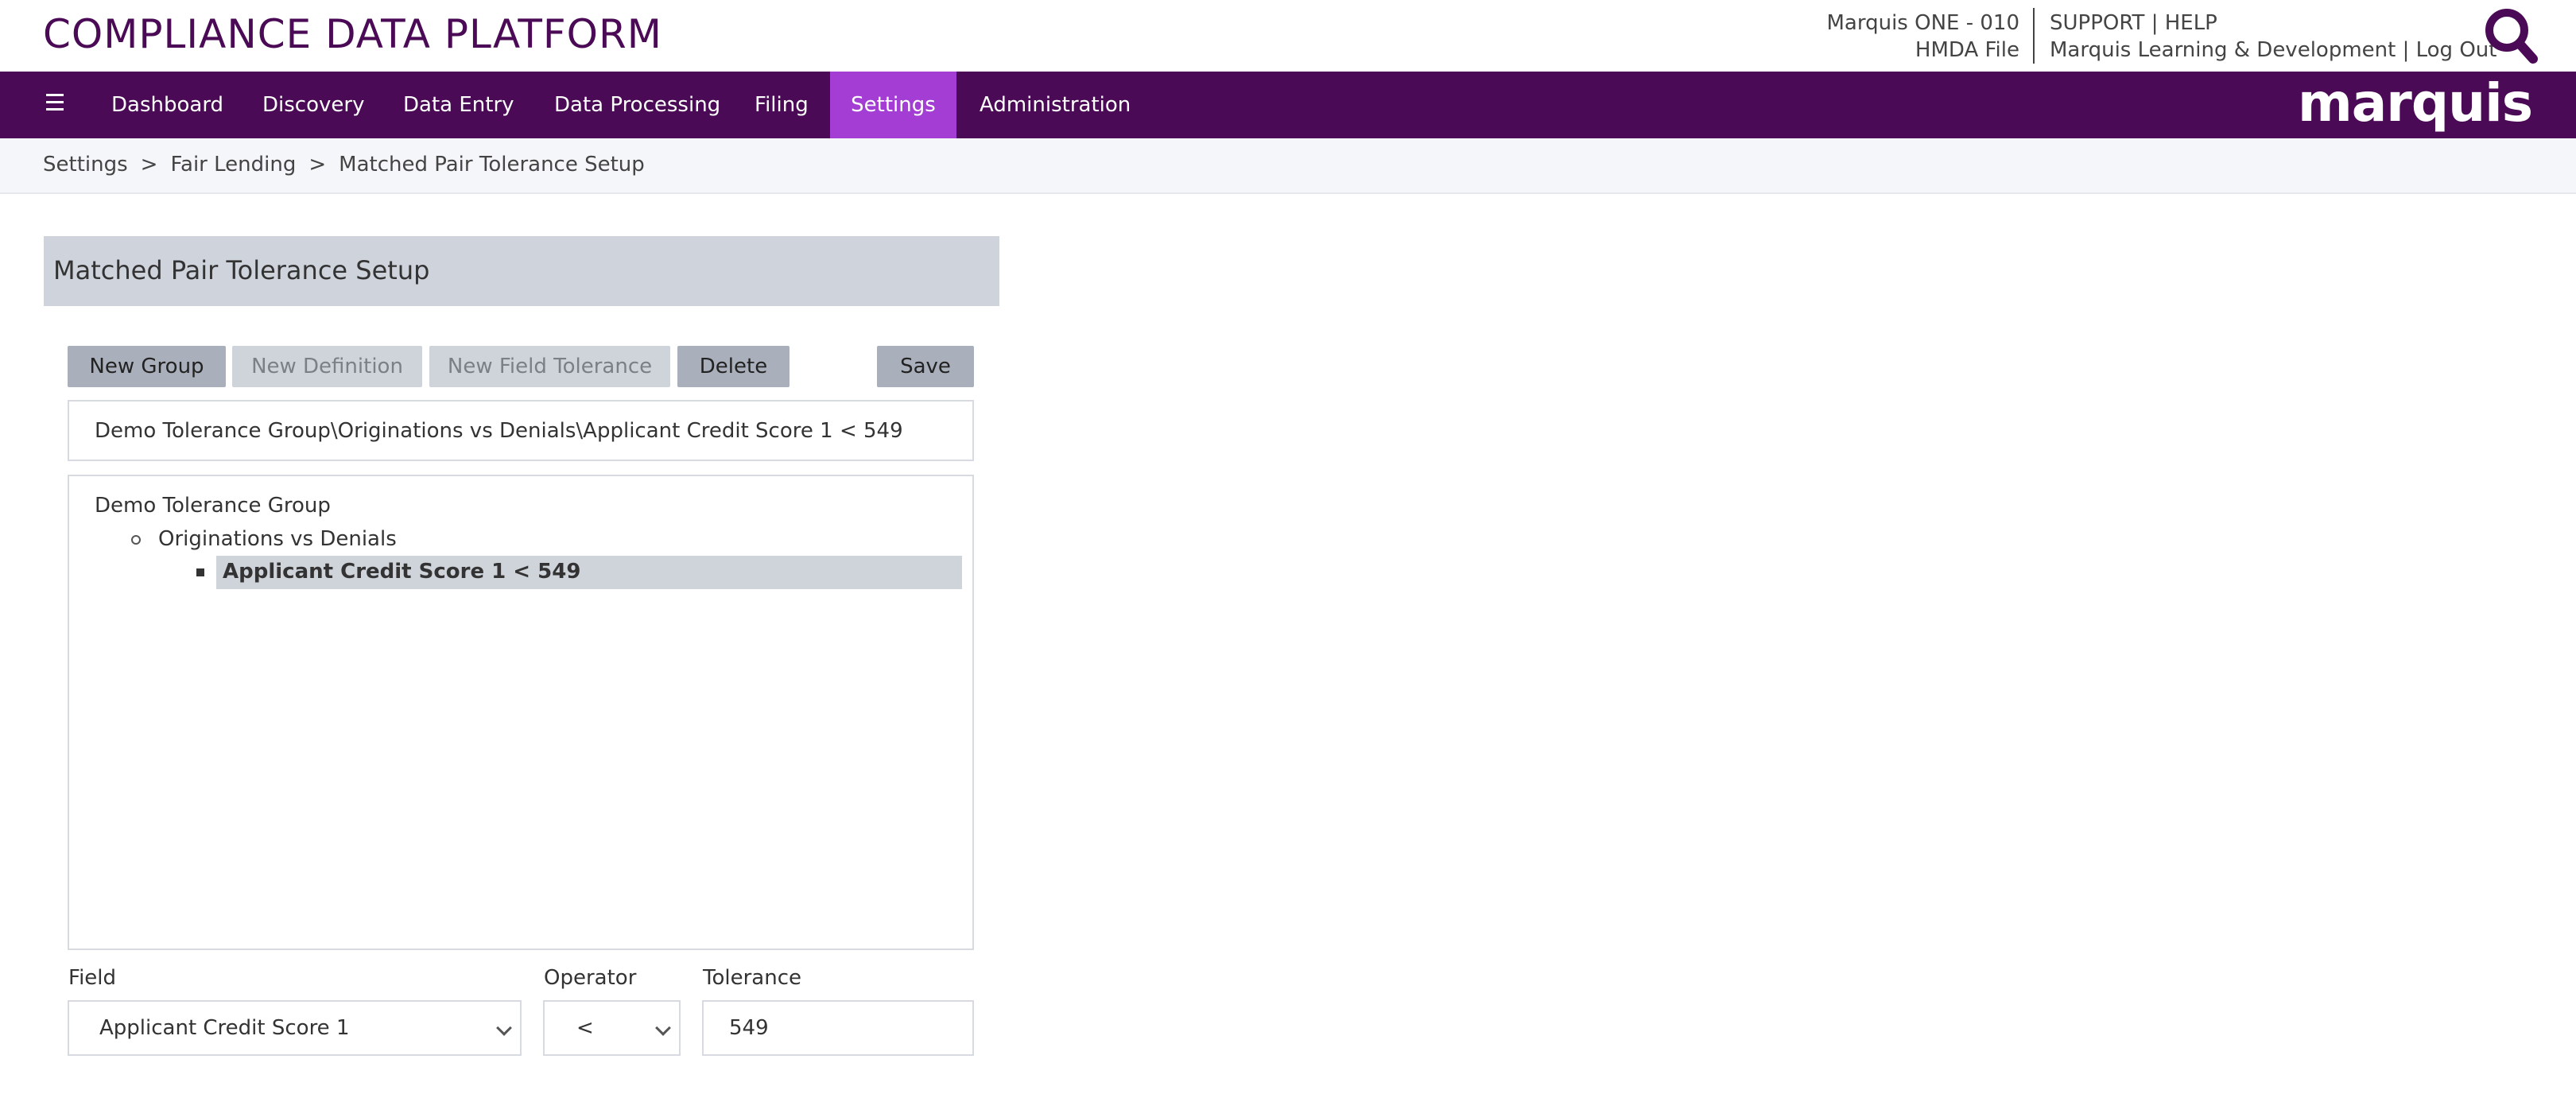 This screenshot has width=2576, height=1094. What do you see at coordinates (55, 105) in the screenshot?
I see `hamburger-menu-icon` at bounding box center [55, 105].